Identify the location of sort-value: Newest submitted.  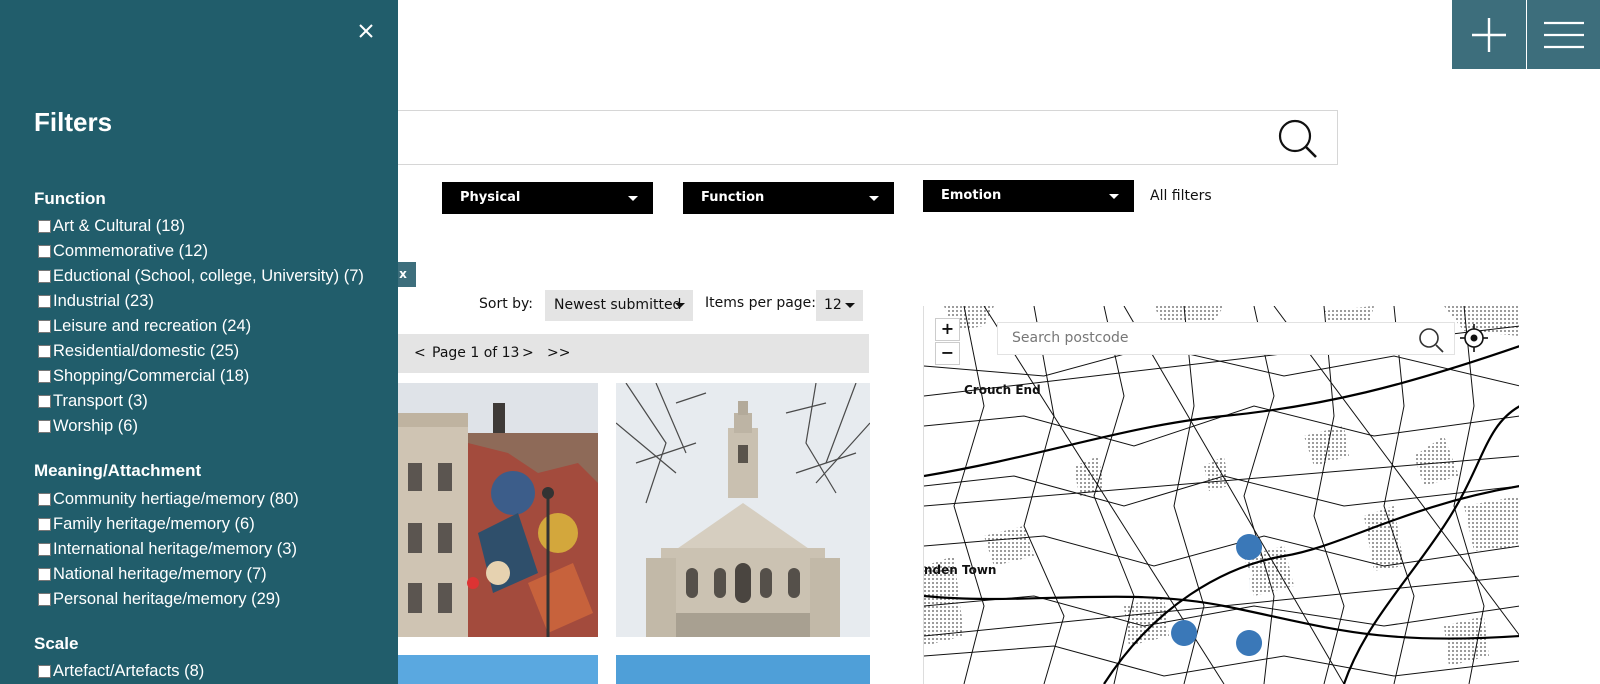
(618, 305).